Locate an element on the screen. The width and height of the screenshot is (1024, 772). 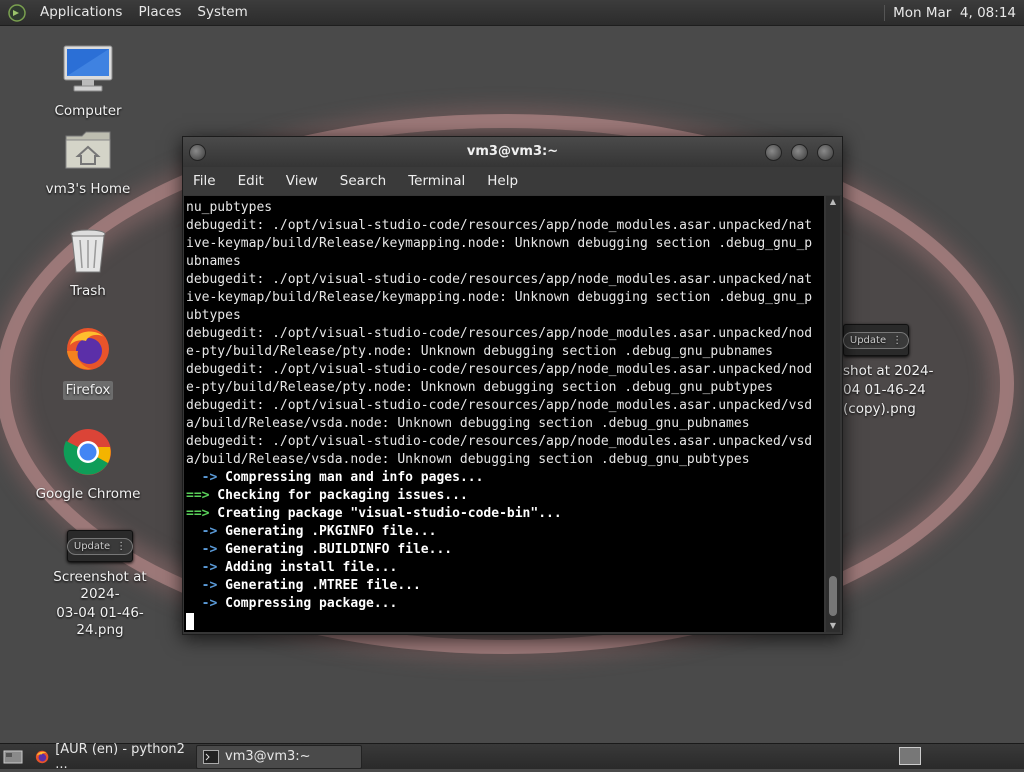
scrollbar-thumb is located at coordinates (833, 596).